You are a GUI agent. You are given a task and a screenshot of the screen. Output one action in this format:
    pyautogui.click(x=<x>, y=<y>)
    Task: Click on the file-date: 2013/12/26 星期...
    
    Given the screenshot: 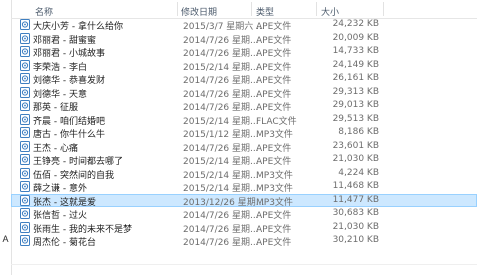 What is the action you would take?
    pyautogui.click(x=224, y=202)
    